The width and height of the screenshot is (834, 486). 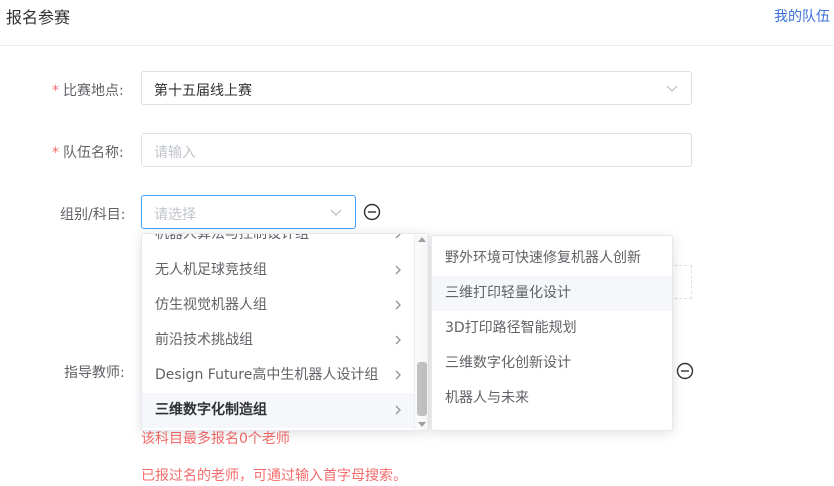 What do you see at coordinates (279, 375) in the screenshot?
I see `cascader-option: Design Future高中生机器人设计组` at bounding box center [279, 375].